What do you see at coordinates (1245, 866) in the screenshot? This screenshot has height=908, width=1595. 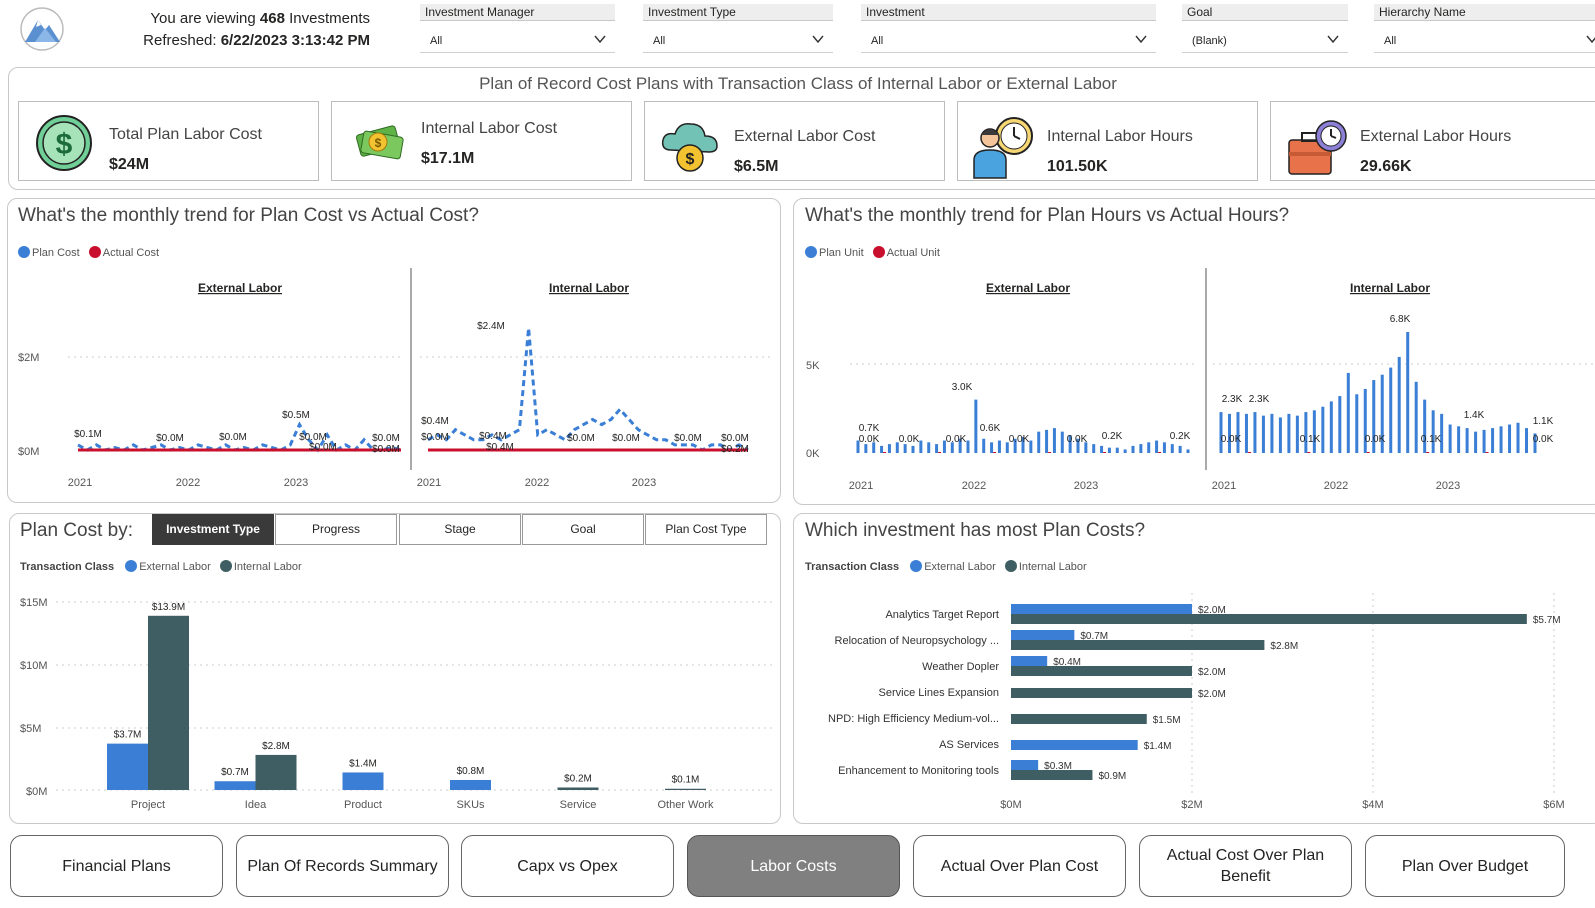 I see `nav-actual-cost-over-plan-benefit-button: Actual Cost Over Plan Benefit` at bounding box center [1245, 866].